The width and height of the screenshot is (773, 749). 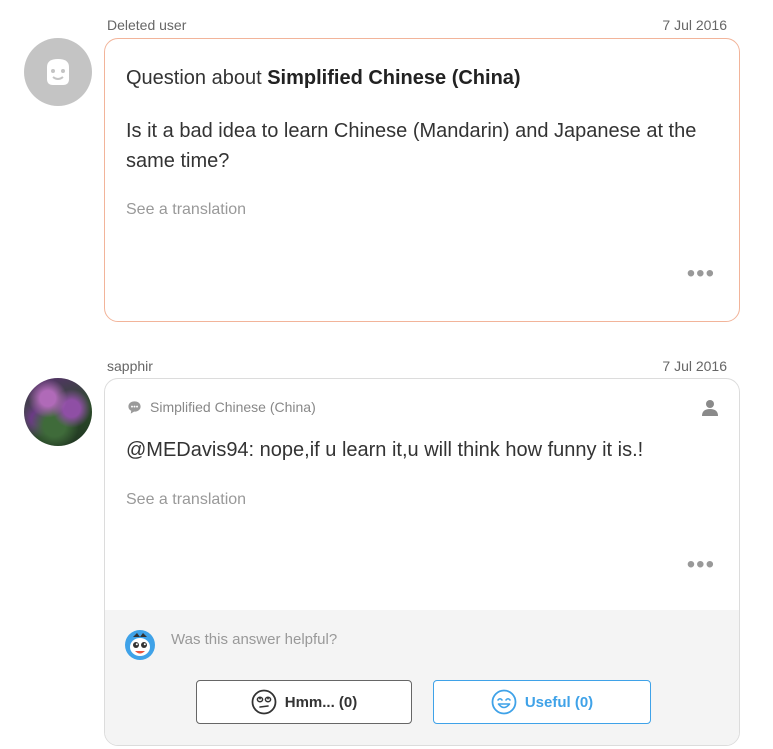 What do you see at coordinates (197, 78) in the screenshot?
I see `question-title-prefix: Question about` at bounding box center [197, 78].